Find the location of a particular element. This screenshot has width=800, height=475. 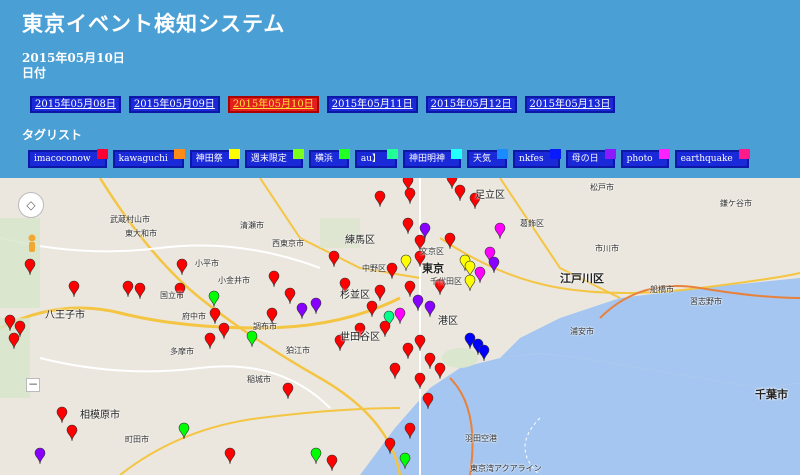

tag-label: imacoconow is located at coordinates (62, 159).